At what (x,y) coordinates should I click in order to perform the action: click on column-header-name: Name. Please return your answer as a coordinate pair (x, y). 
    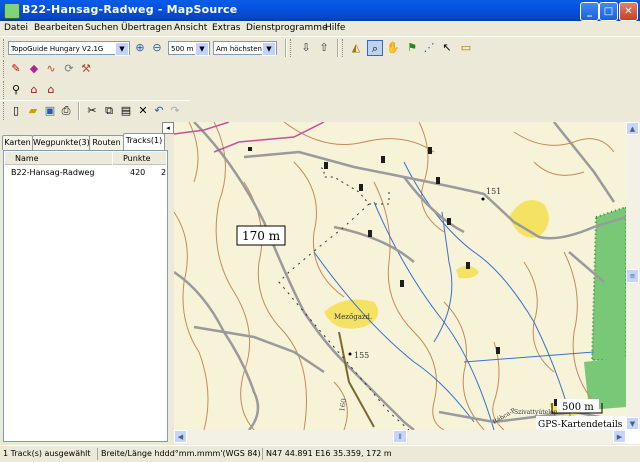
    Looking at the image, I should click on (58, 158).